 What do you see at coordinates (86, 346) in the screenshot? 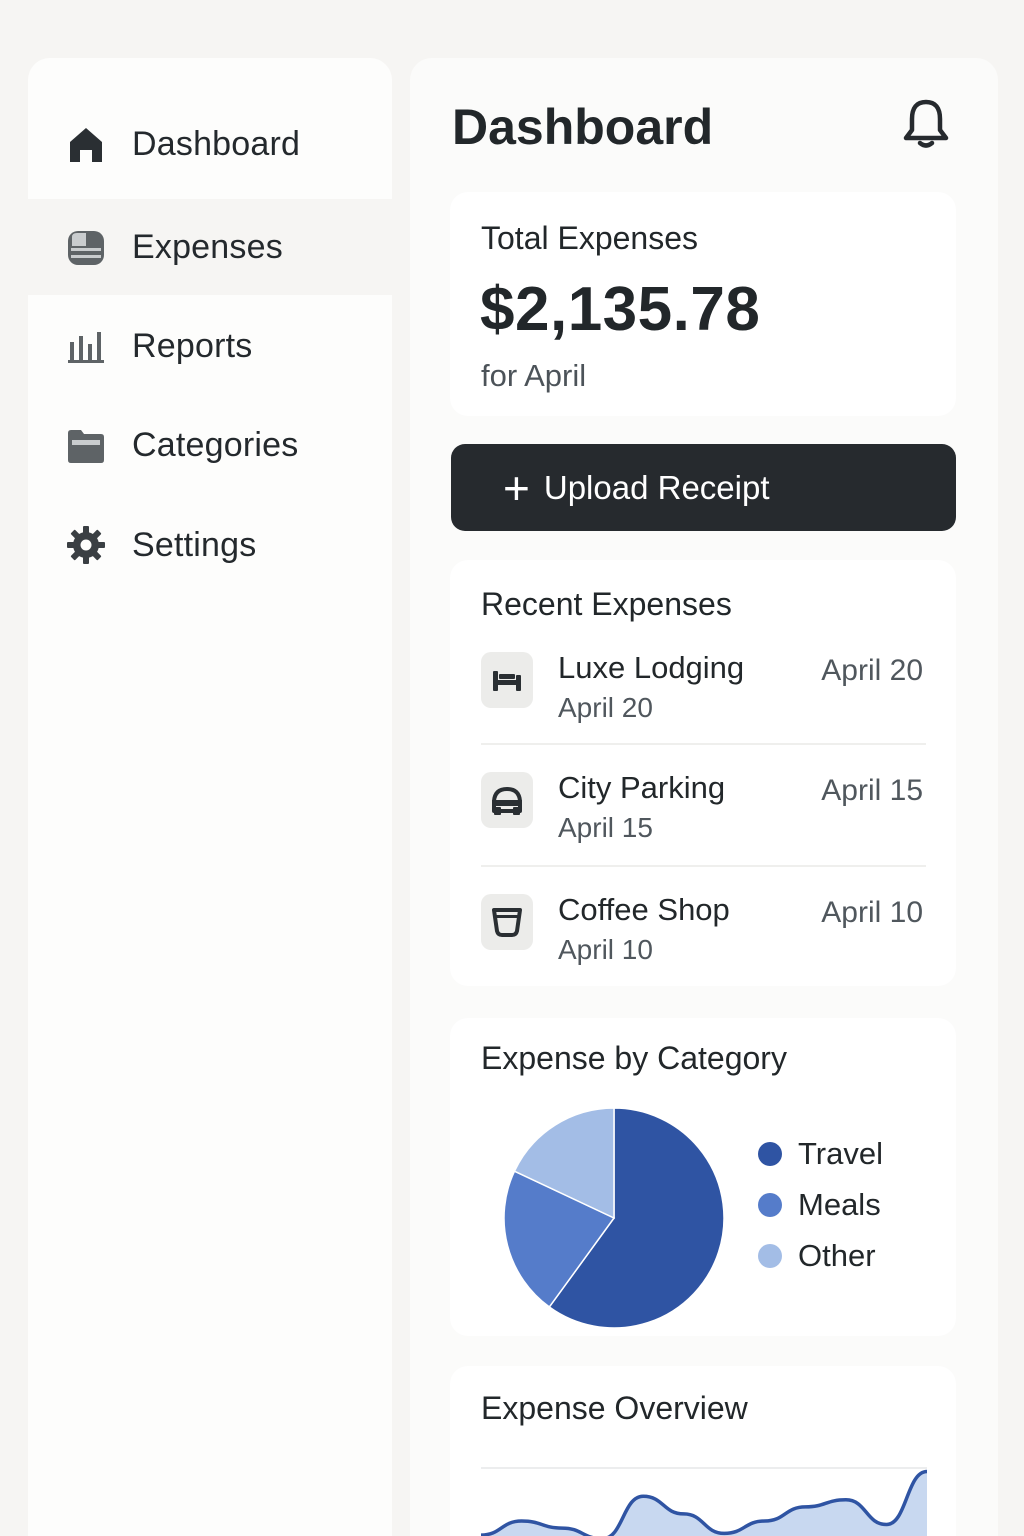
I see `bar-chart-icon` at bounding box center [86, 346].